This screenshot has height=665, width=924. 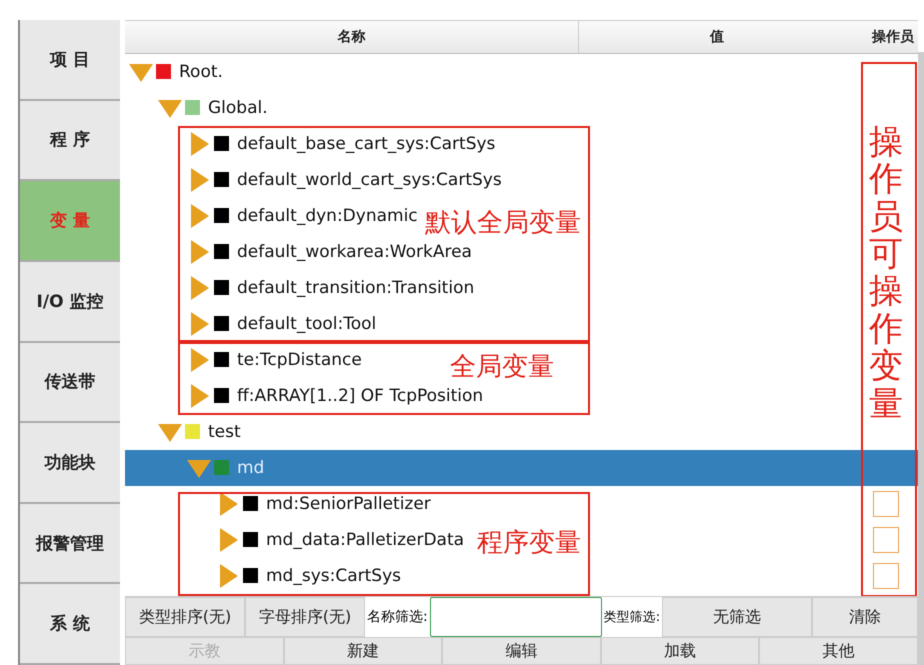 What do you see at coordinates (521, 468) in the screenshot?
I see `selected-row: md` at bounding box center [521, 468].